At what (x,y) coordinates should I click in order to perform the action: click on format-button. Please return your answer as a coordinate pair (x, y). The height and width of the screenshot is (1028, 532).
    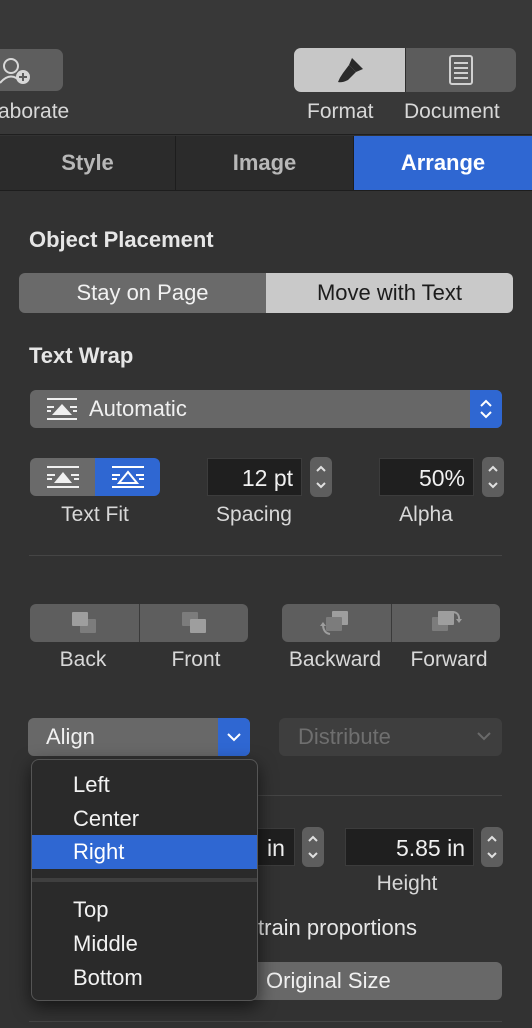
    Looking at the image, I should click on (349, 70).